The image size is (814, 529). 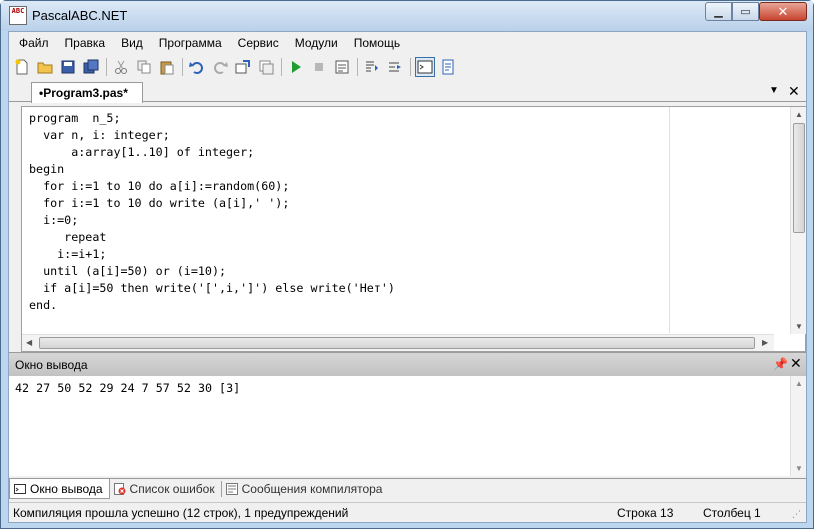 I want to click on new-file-button, so click(x=22, y=67).